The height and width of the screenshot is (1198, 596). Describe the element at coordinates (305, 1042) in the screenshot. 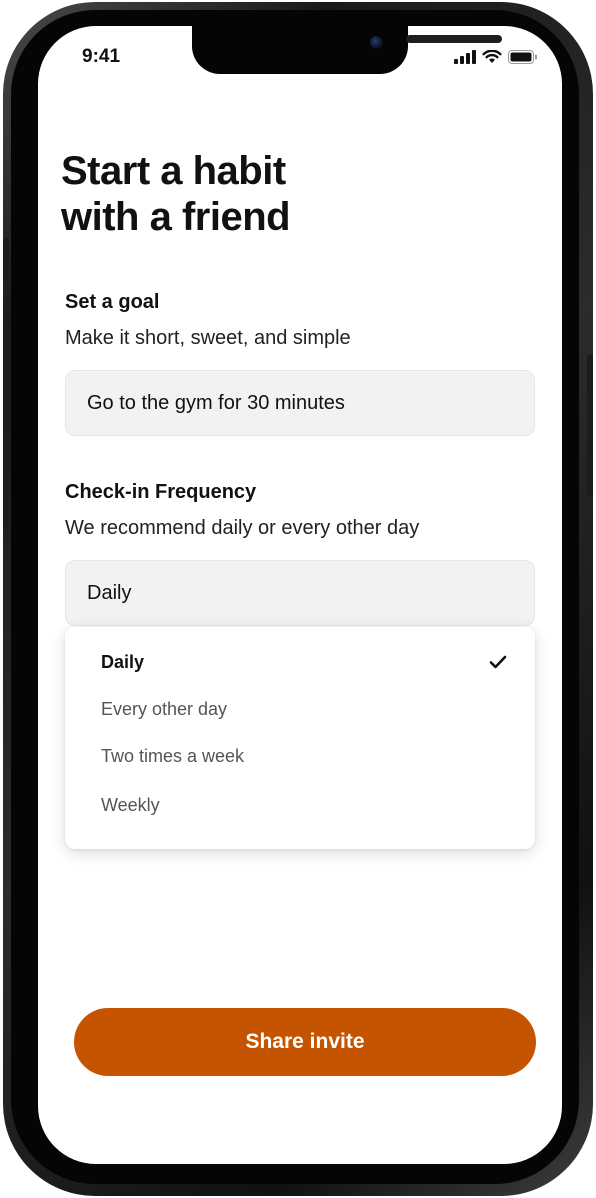

I see `share-invite-button: Share invite` at that location.